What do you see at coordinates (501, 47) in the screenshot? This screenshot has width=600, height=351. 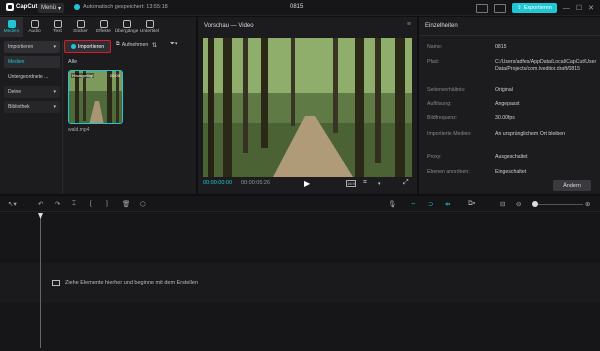 I see `detail-value: 0815` at bounding box center [501, 47].